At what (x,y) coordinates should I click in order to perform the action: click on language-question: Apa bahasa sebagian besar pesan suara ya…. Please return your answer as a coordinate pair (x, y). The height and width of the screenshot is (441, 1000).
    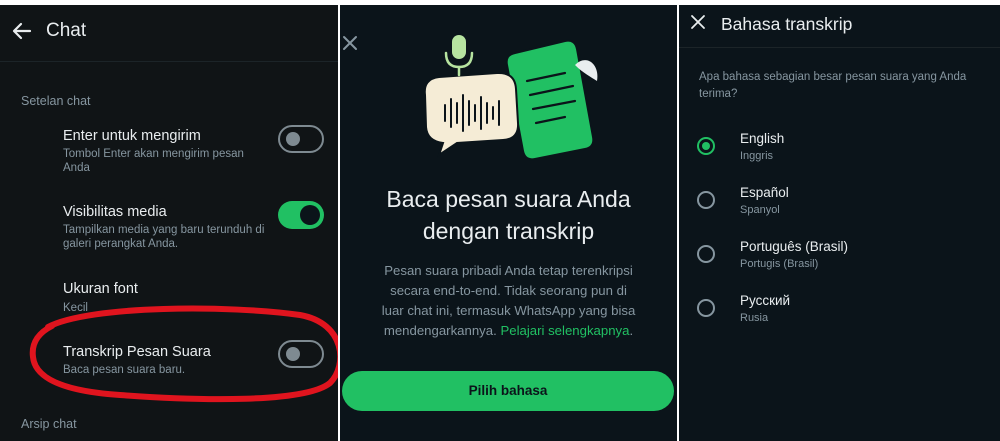
    Looking at the image, I should click on (833, 85).